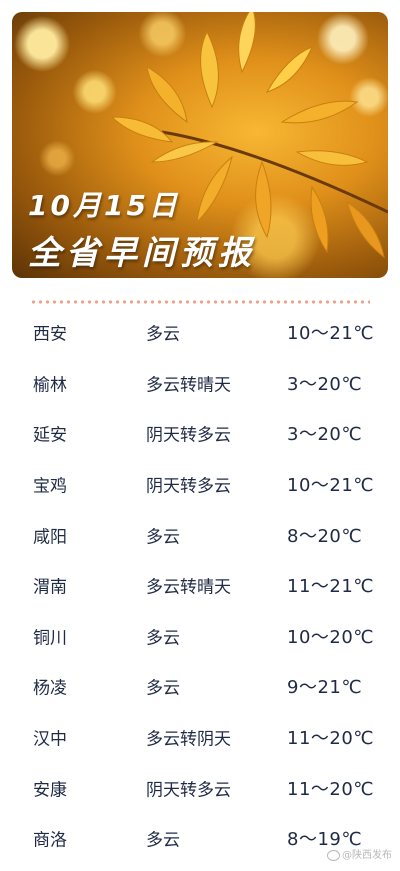 This screenshot has width=400, height=871. Describe the element at coordinates (50, 638) in the screenshot. I see `city-name: 铜川` at that location.